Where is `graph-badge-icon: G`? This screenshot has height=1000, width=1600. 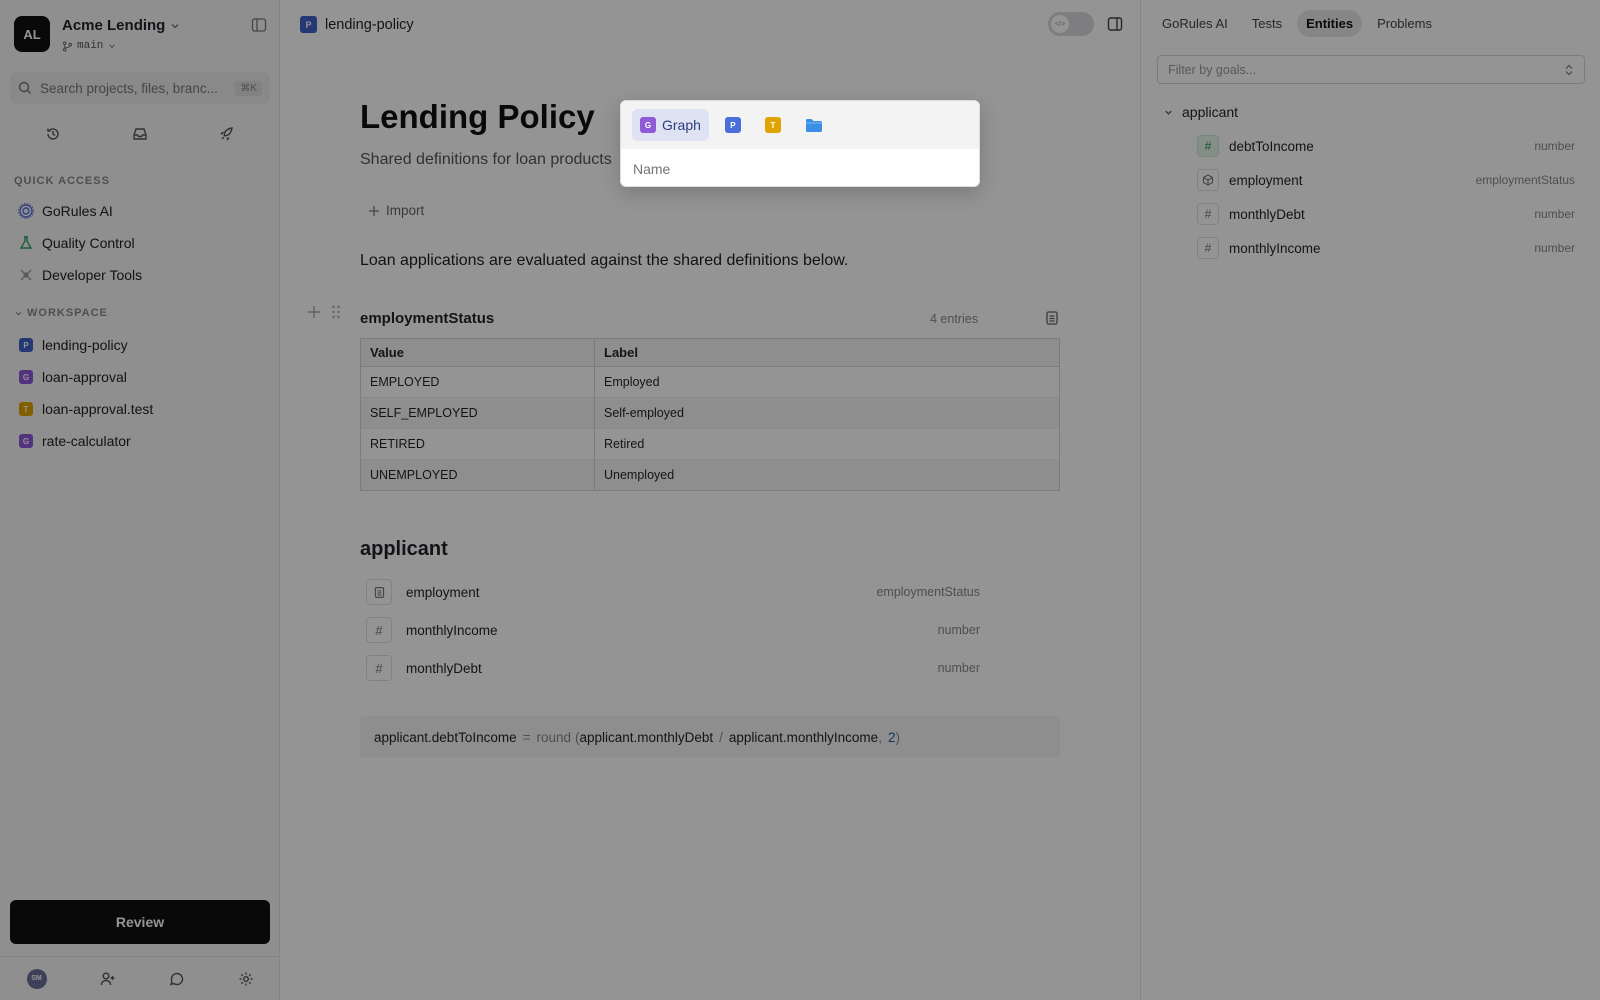 graph-badge-icon: G is located at coordinates (648, 125).